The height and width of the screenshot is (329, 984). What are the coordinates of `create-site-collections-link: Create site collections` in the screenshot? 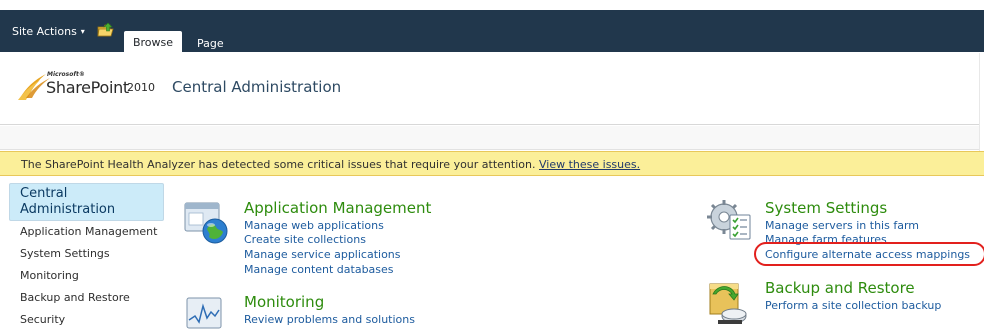 It's located at (305, 239).